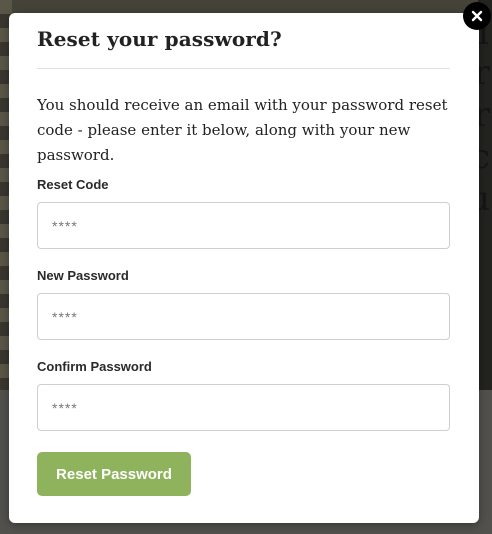 This screenshot has height=534, width=492. What do you see at coordinates (243, 407) in the screenshot?
I see `confirm-password-input` at bounding box center [243, 407].